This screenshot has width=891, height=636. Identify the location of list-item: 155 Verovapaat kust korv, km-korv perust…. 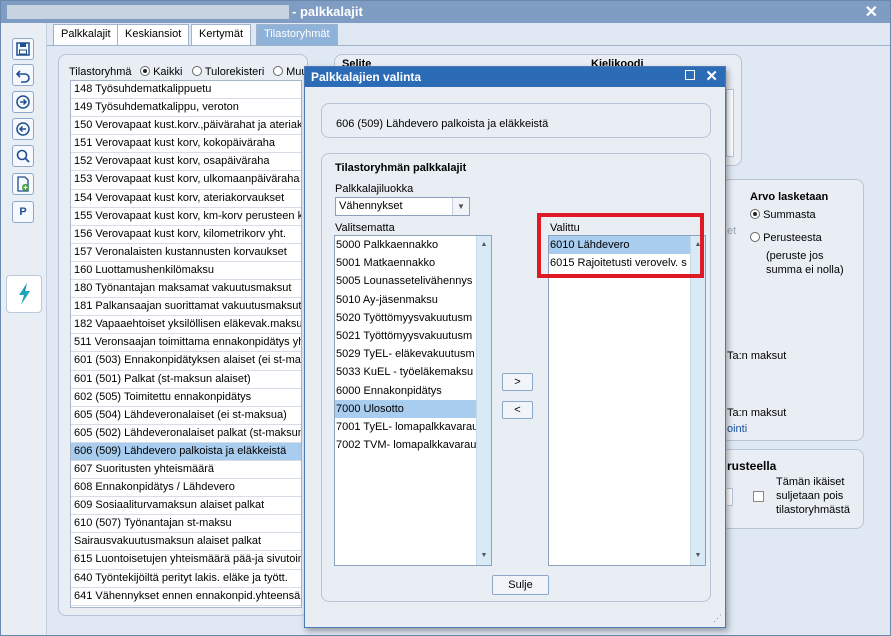
(186, 217).